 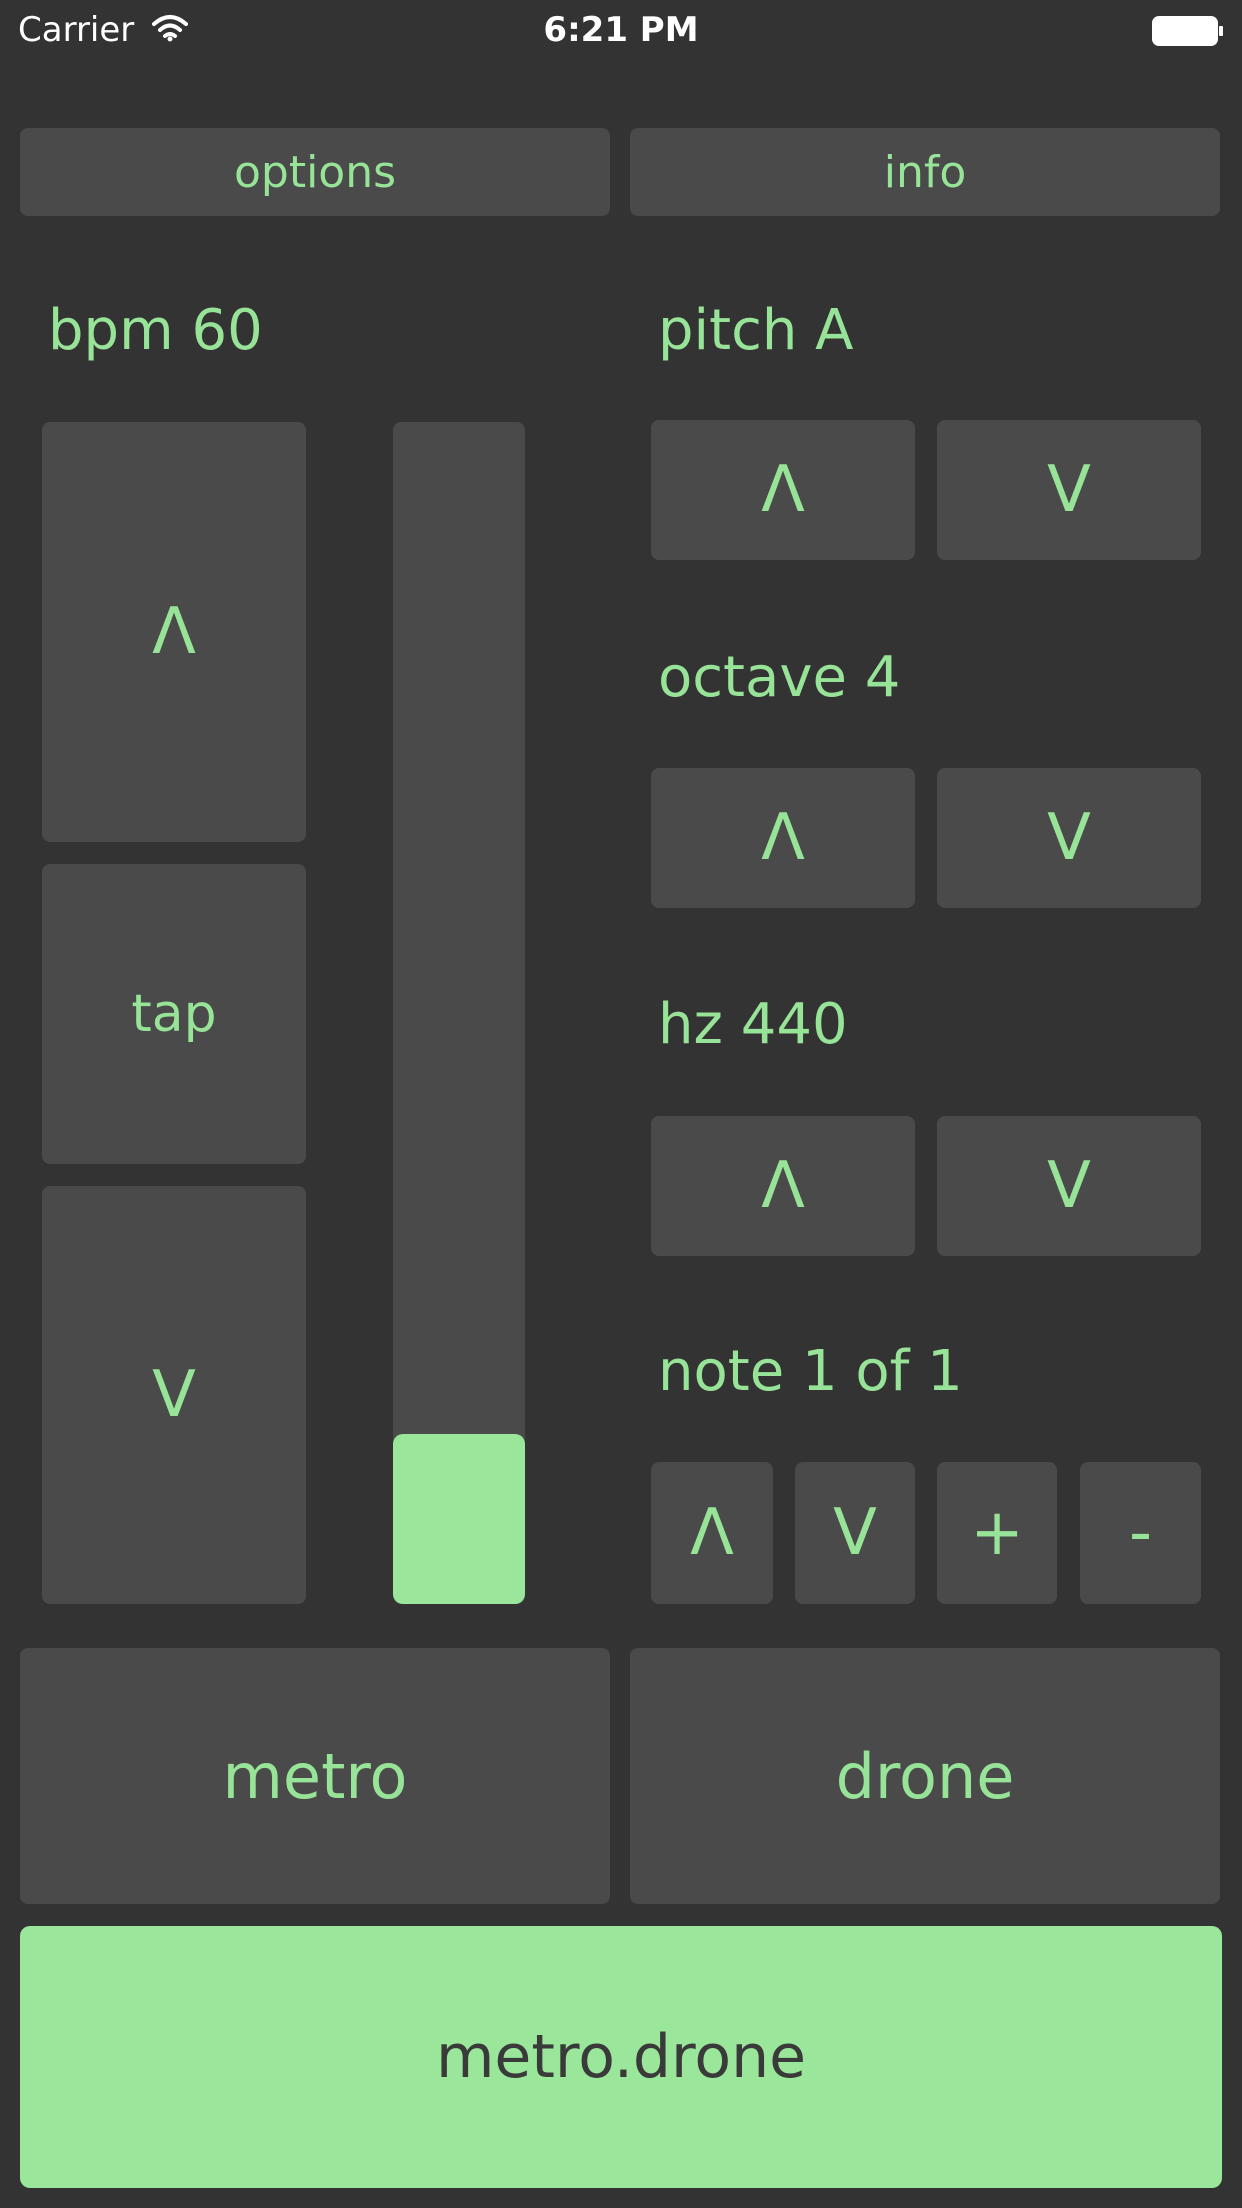 I want to click on note-label: note 1 of 1, so click(x=810, y=1371).